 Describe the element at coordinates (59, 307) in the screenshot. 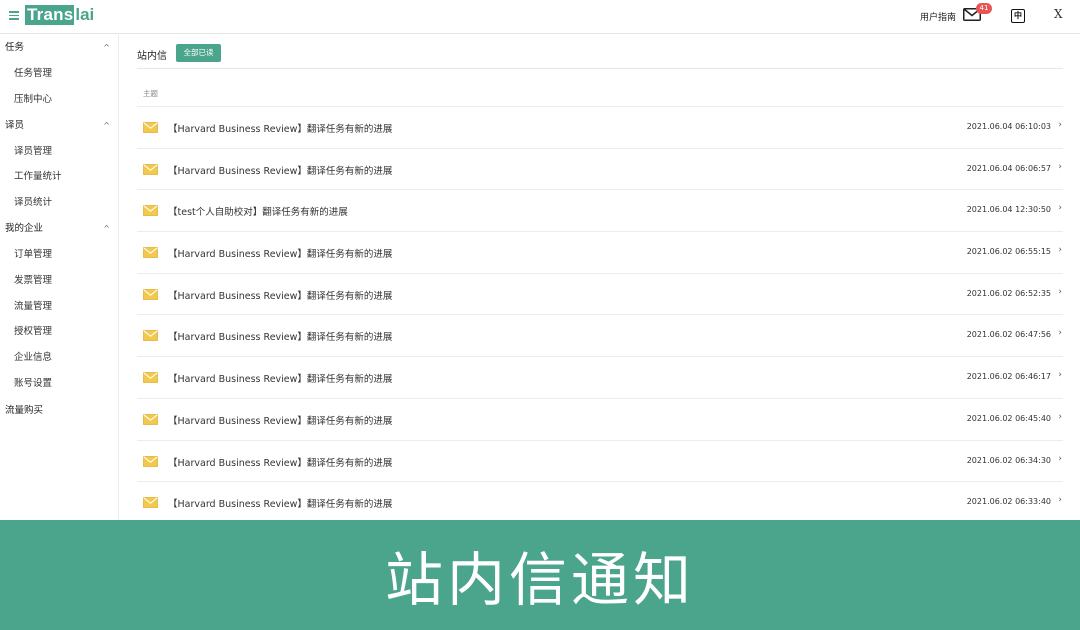

I see `sidebar-item-traffic: 流量管理` at that location.